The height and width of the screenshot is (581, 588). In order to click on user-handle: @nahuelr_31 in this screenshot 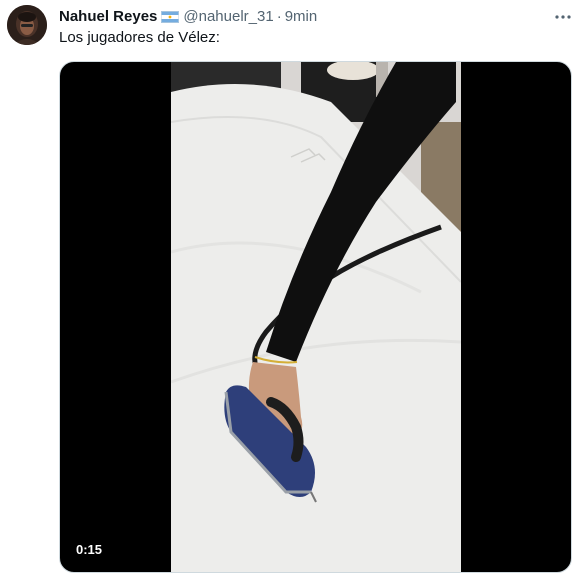, I will do `click(228, 17)`.